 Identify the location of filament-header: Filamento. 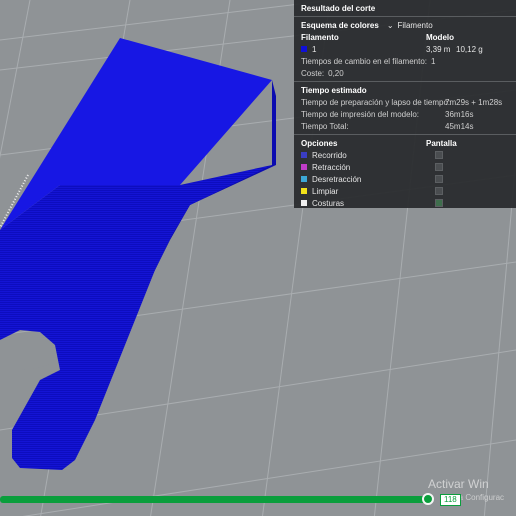
(320, 37).